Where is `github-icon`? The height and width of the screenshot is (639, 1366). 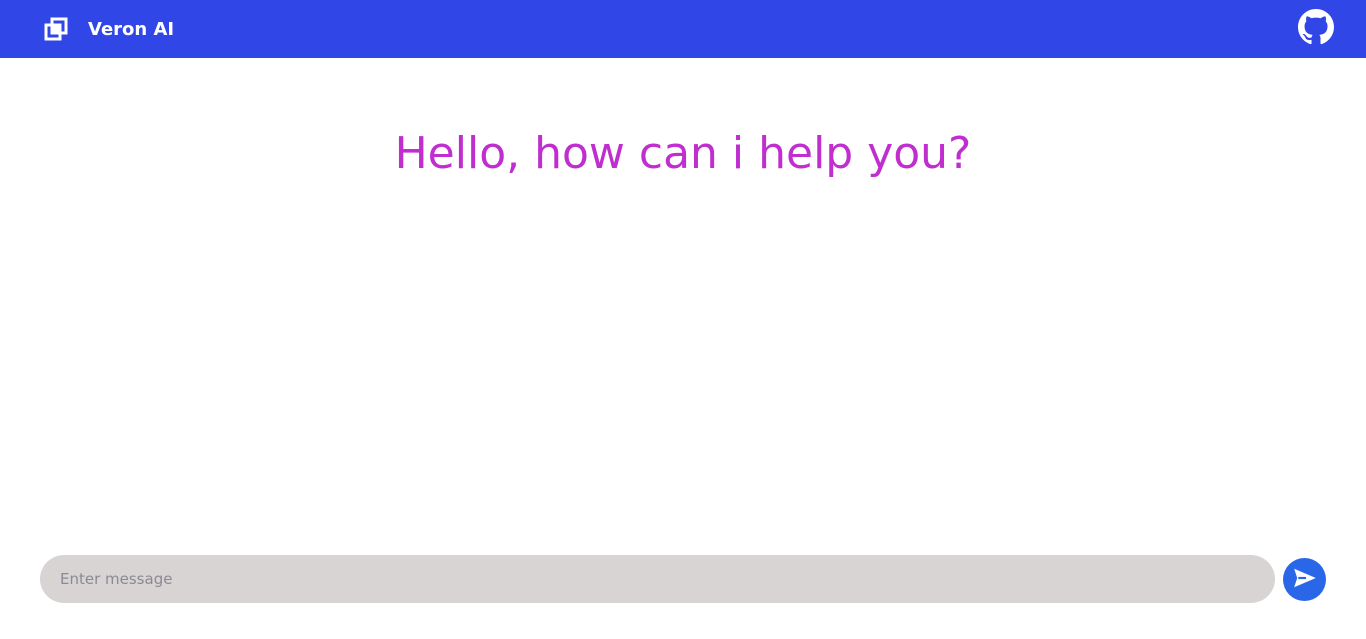
github-icon is located at coordinates (1316, 29).